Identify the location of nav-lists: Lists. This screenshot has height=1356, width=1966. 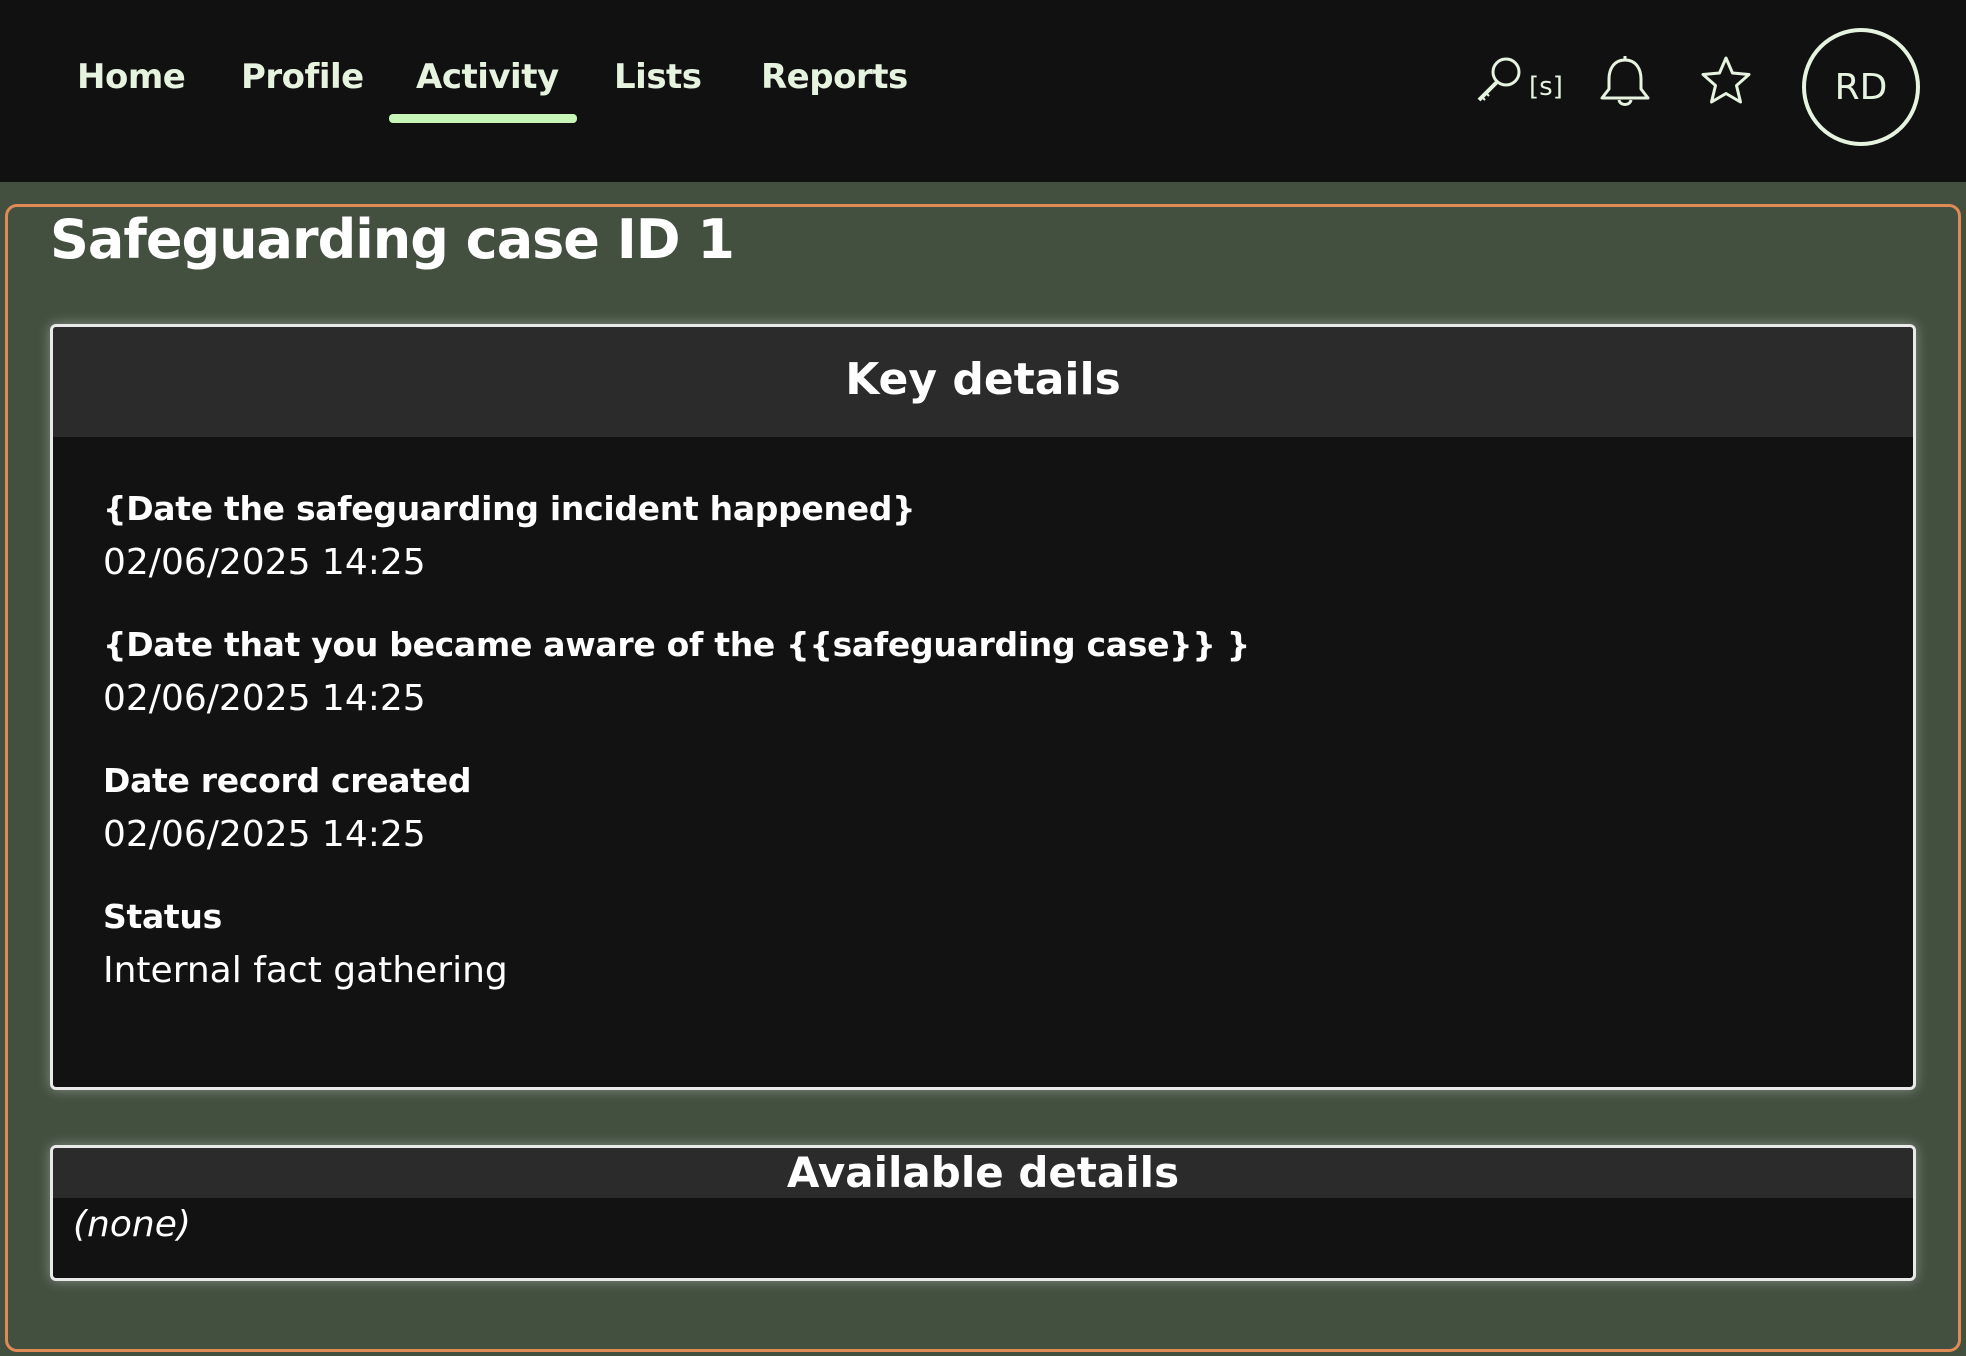
(658, 77).